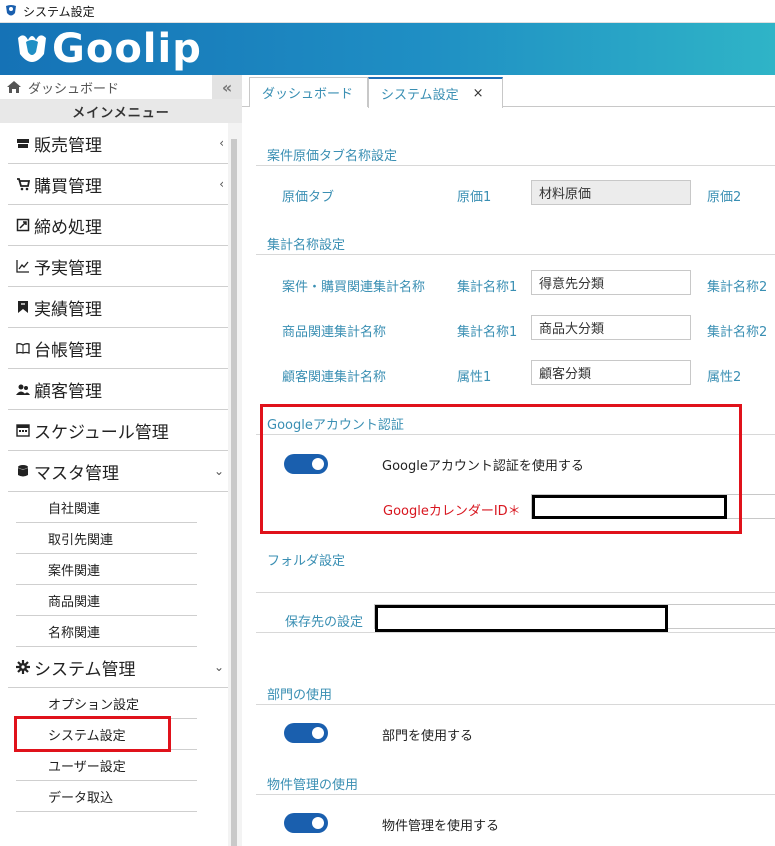  Describe the element at coordinates (724, 197) in the screenshot. I see `cost2-label: 原価2` at that location.